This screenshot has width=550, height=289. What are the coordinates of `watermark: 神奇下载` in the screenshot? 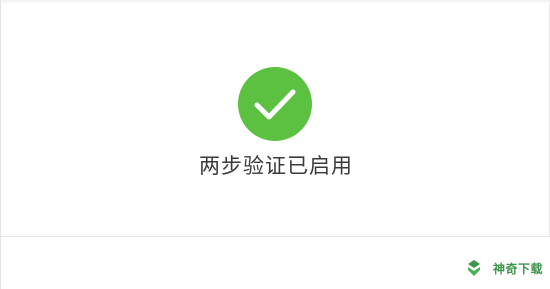 It's located at (500, 268).